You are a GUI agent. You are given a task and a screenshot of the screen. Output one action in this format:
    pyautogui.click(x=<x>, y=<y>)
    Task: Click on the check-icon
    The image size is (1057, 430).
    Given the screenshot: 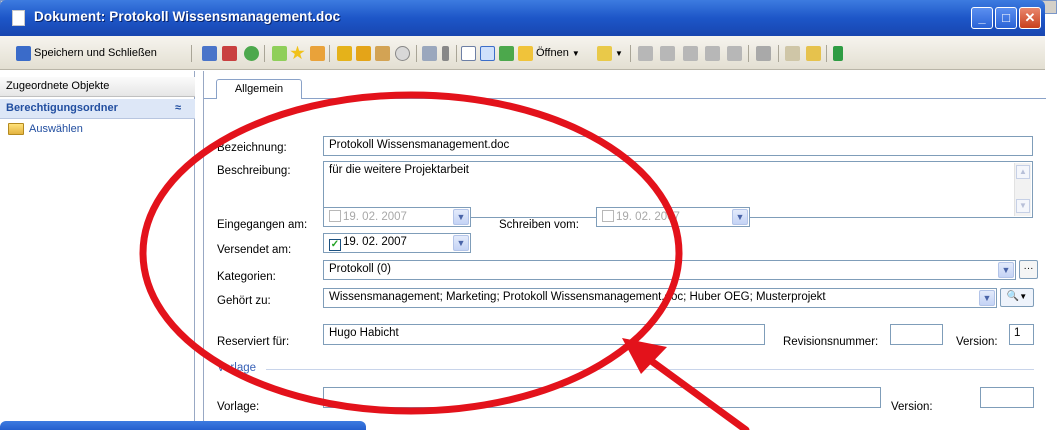 What is the action you would take?
    pyautogui.click(x=506, y=53)
    